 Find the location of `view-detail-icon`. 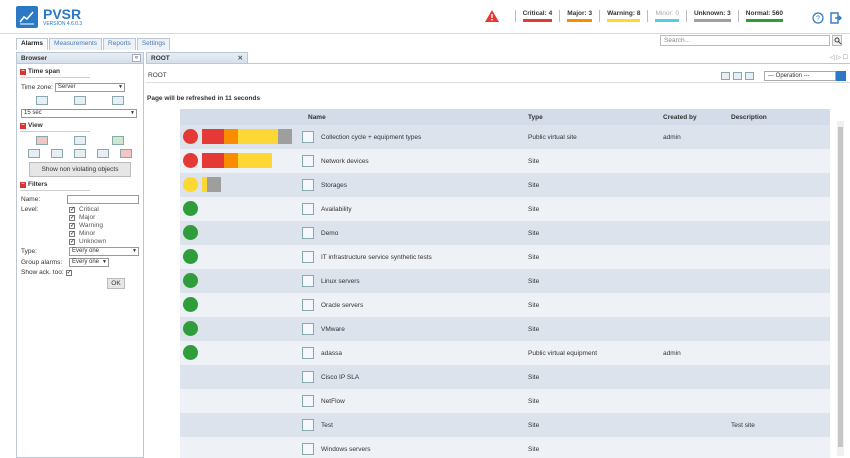

view-detail-icon is located at coordinates (102, 153).